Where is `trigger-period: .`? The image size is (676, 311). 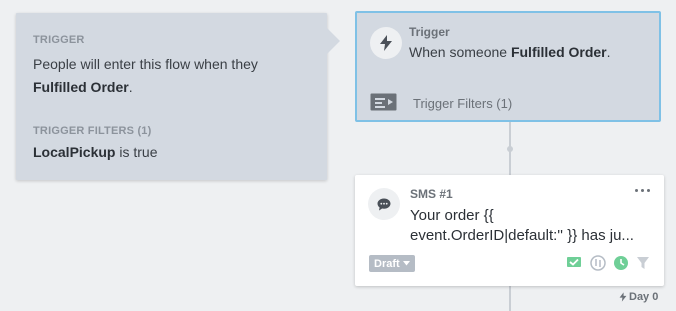 trigger-period: . is located at coordinates (130, 87).